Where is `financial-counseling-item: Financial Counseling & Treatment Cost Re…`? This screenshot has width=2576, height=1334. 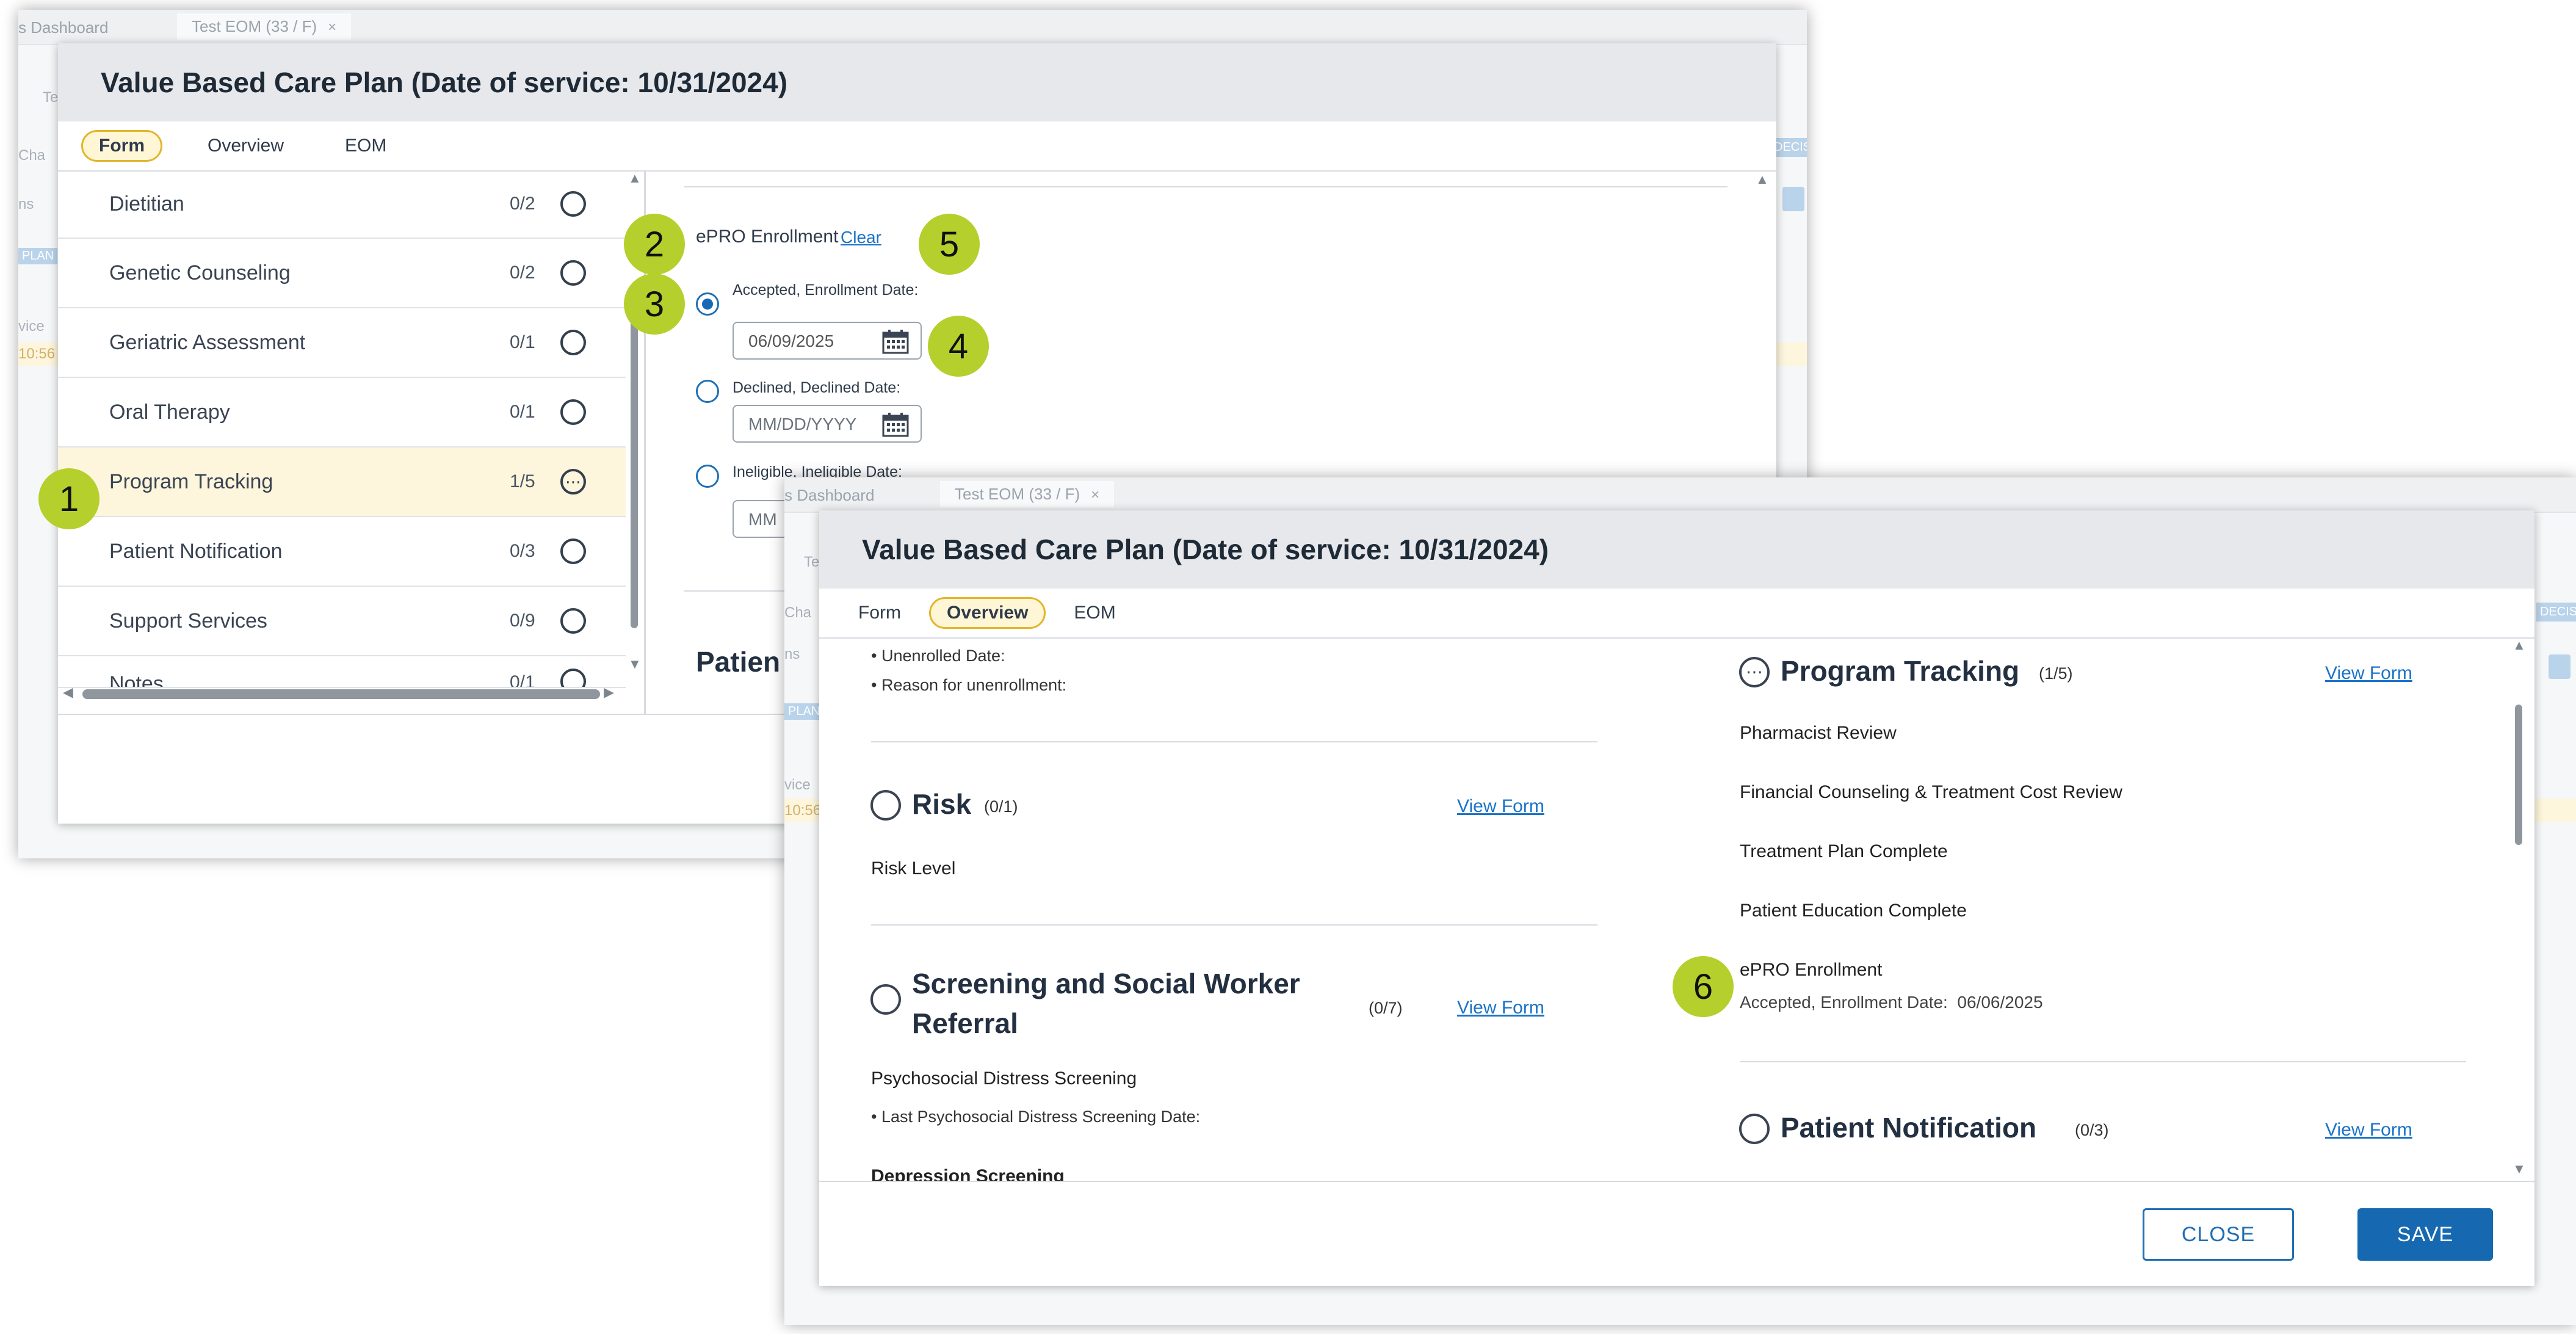 financial-counseling-item: Financial Counseling & Treatment Cost Re… is located at coordinates (1931, 792).